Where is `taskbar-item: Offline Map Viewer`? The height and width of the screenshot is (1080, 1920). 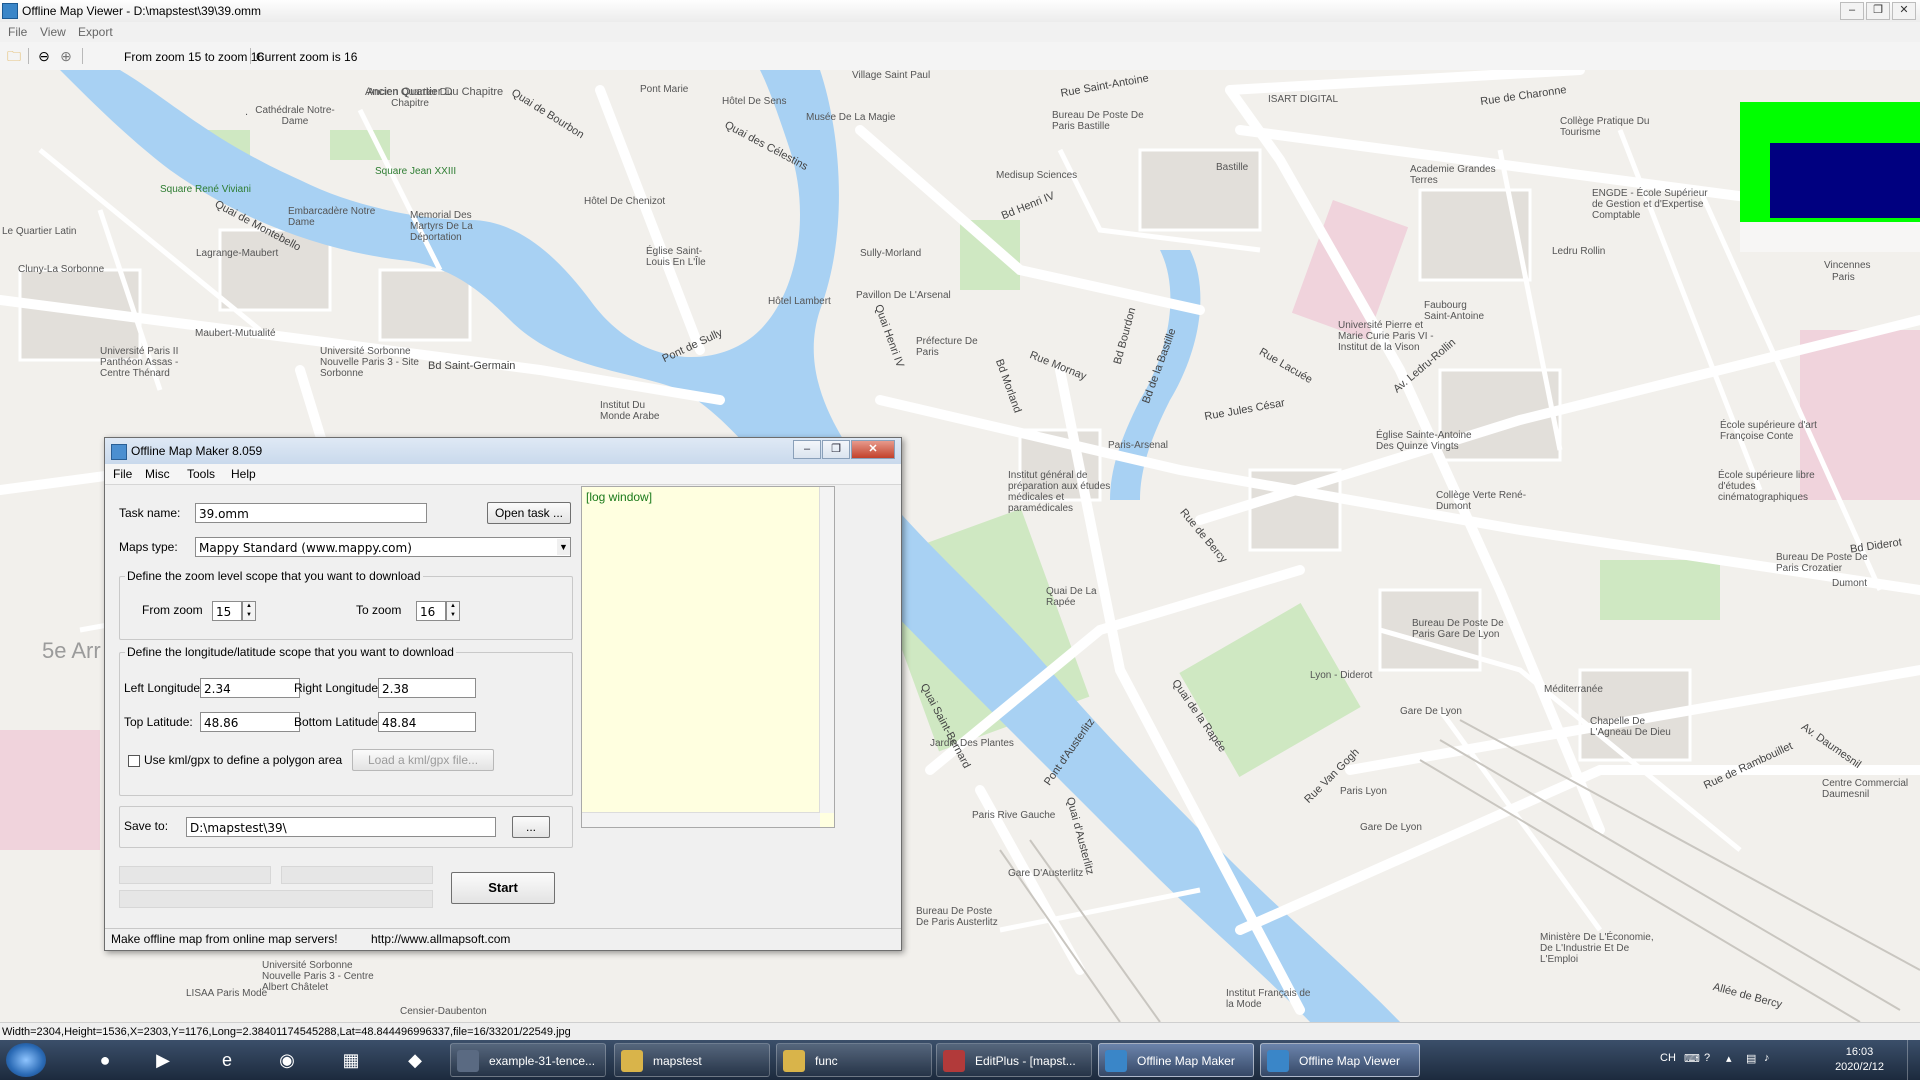
taskbar-item: Offline Map Viewer is located at coordinates (1340, 1060).